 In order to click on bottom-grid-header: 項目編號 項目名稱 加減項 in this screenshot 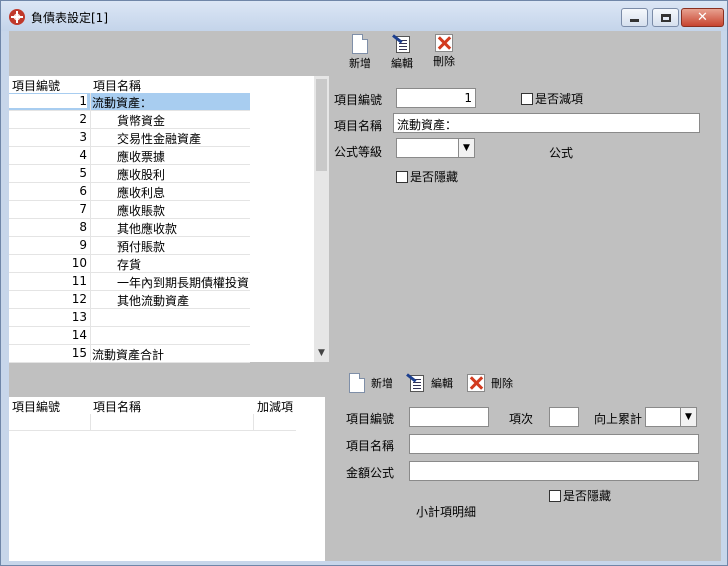, I will do `click(167, 405)`.